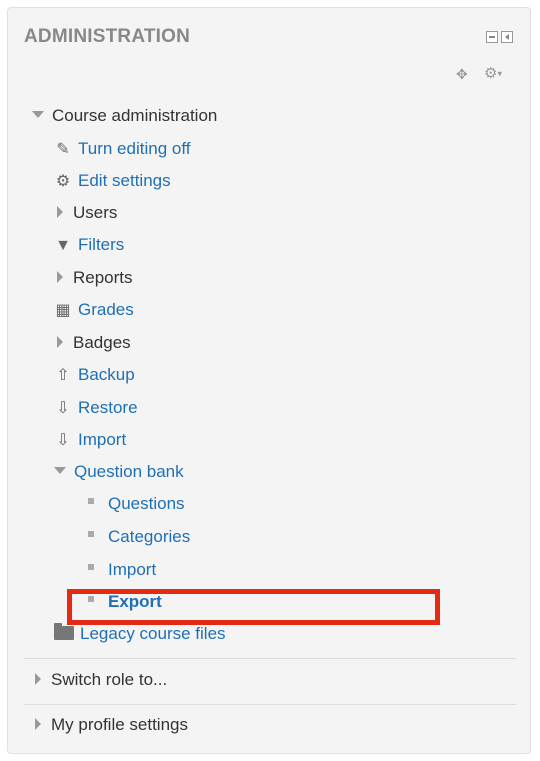 The image size is (540, 761). I want to click on tree-item-label: Edit settings, so click(124, 180).